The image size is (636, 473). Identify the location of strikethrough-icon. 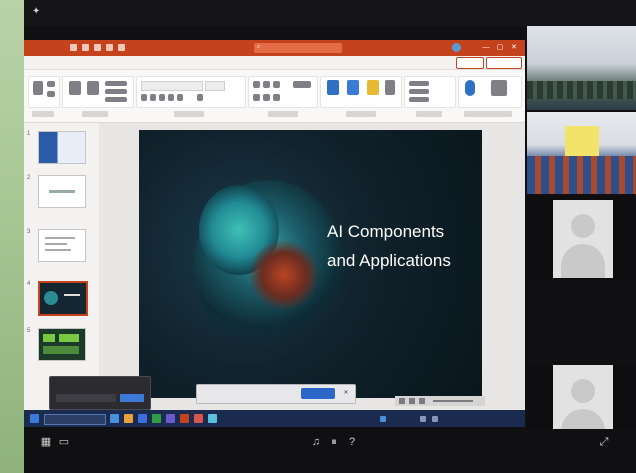
(171, 97).